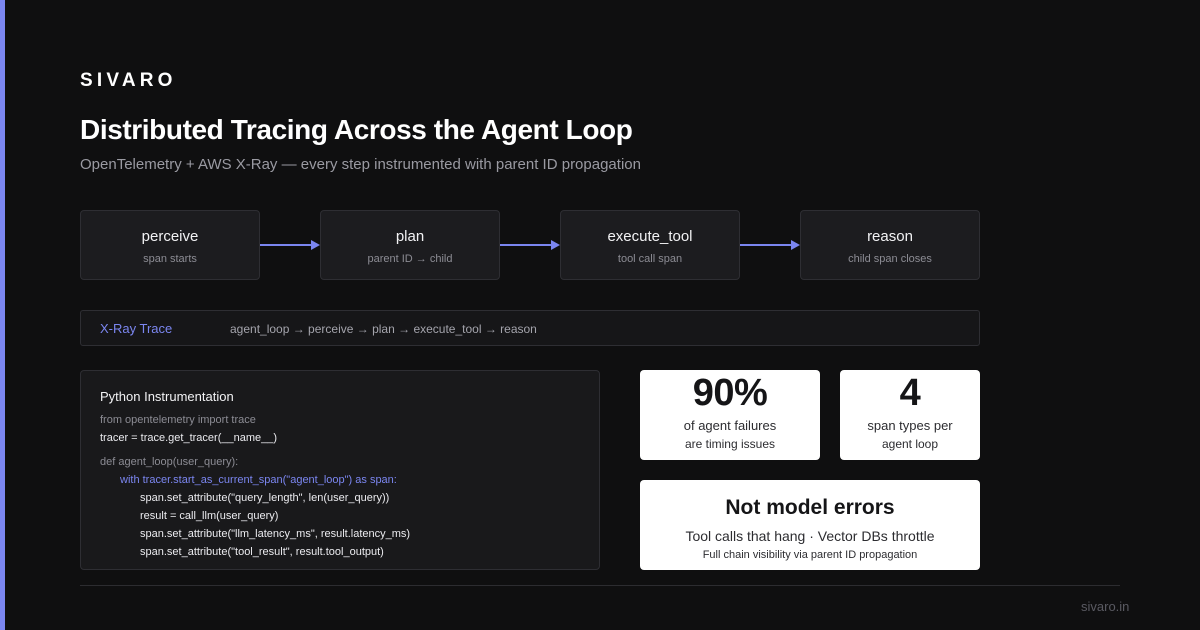  I want to click on code-line: result = call_llm(user_query), so click(209, 516).